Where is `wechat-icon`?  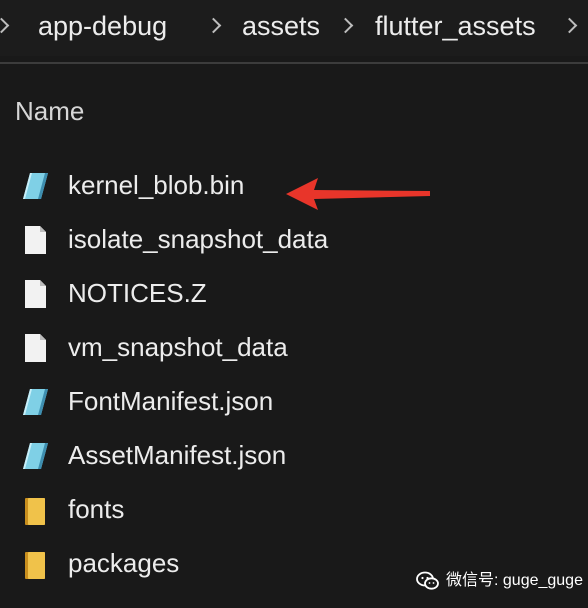 wechat-icon is located at coordinates (428, 581).